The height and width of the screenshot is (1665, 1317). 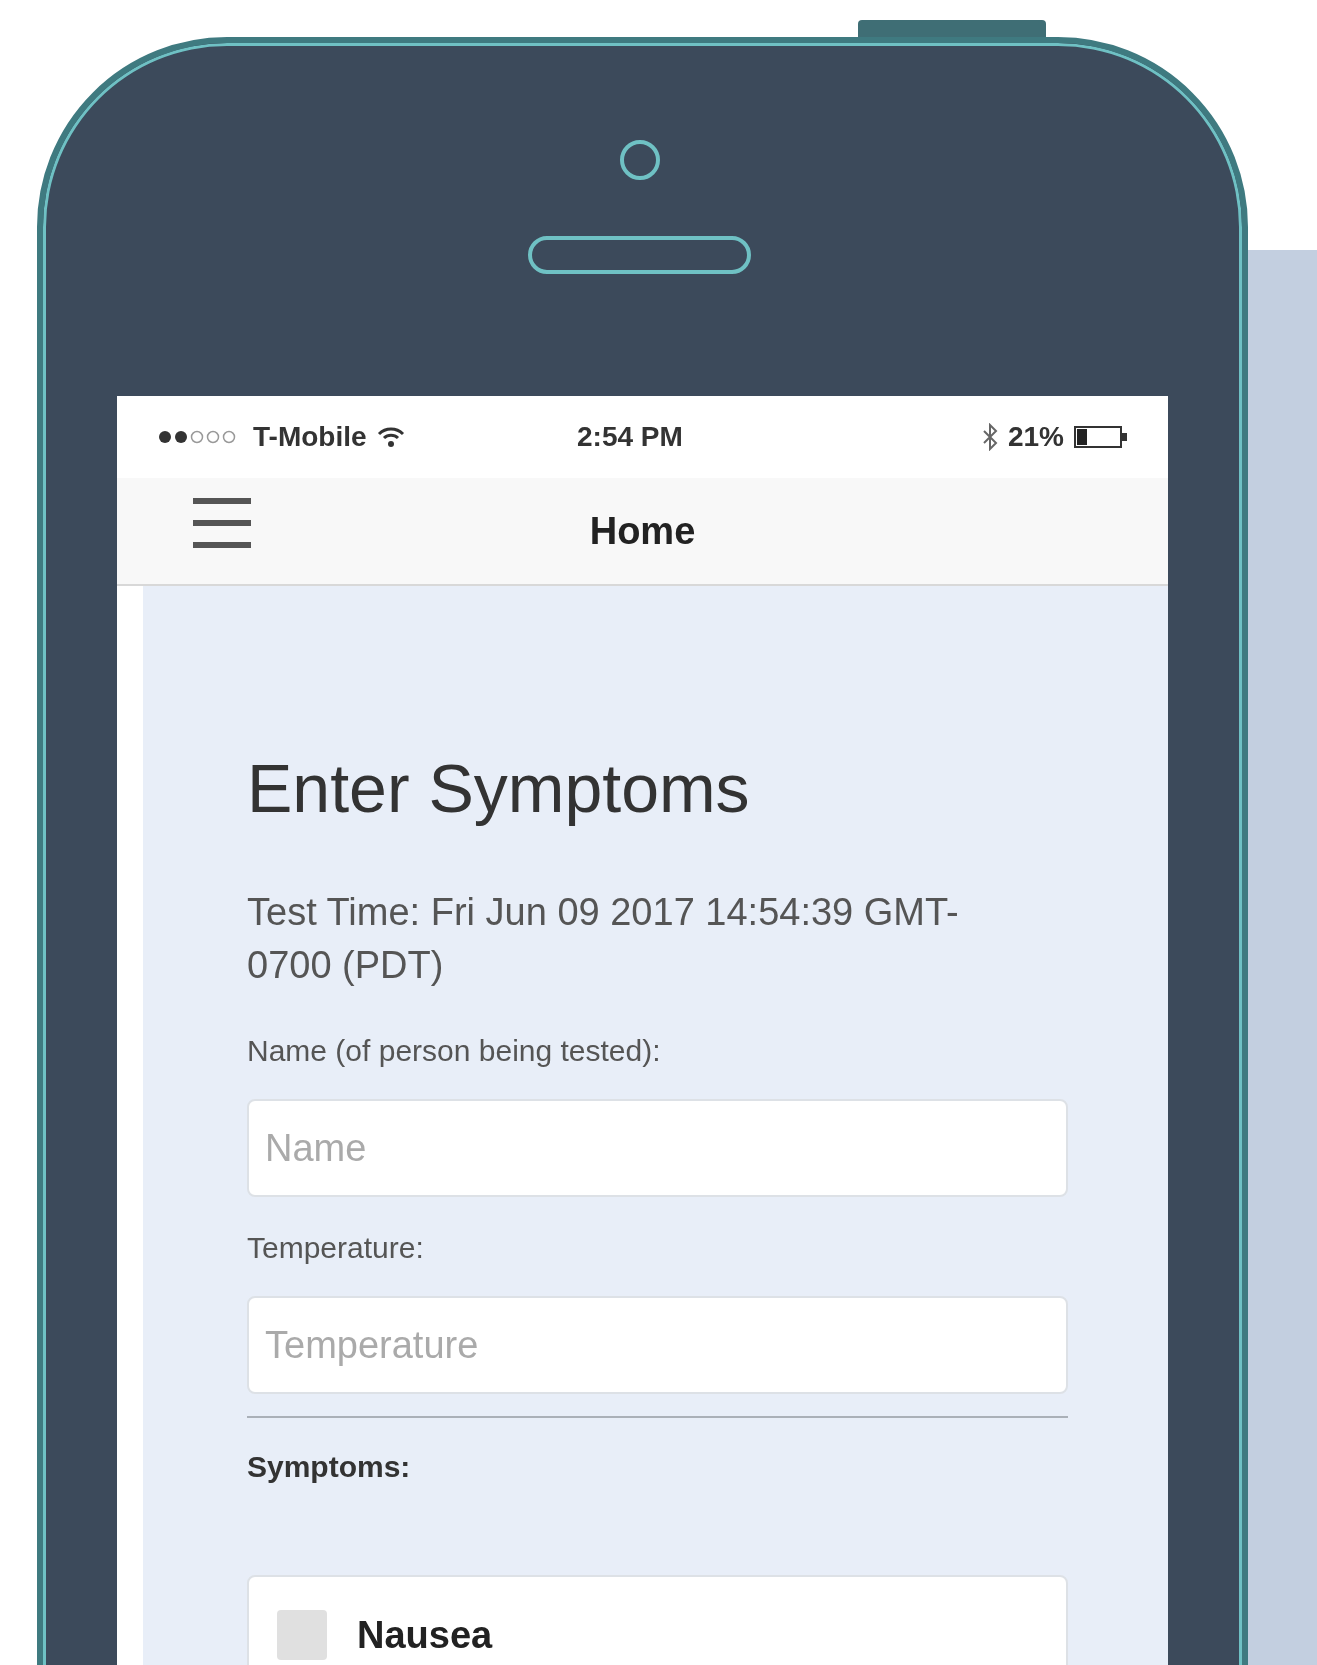 I want to click on page-heading: Enter Symptoms, so click(x=499, y=788).